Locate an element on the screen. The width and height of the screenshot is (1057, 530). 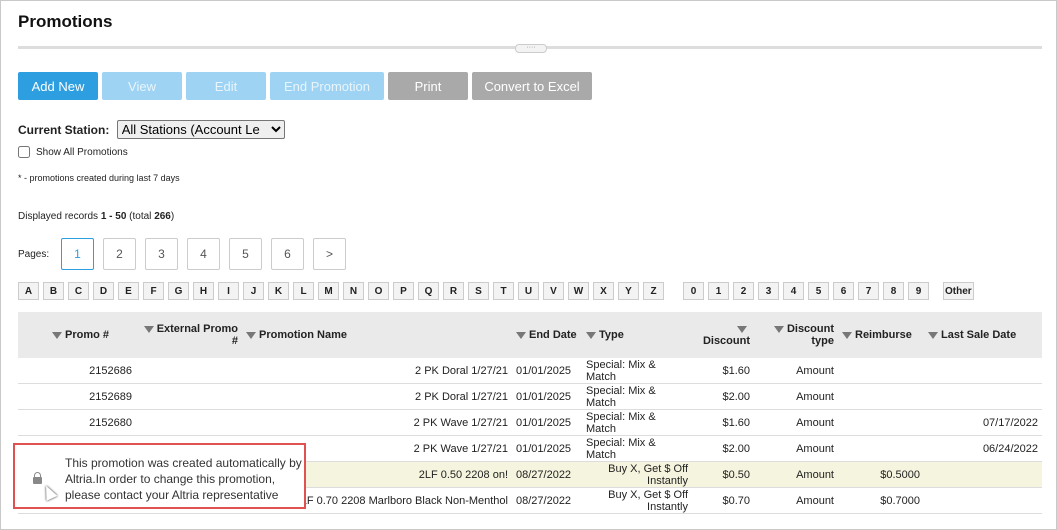
letter-filter-t: T is located at coordinates (503, 291).